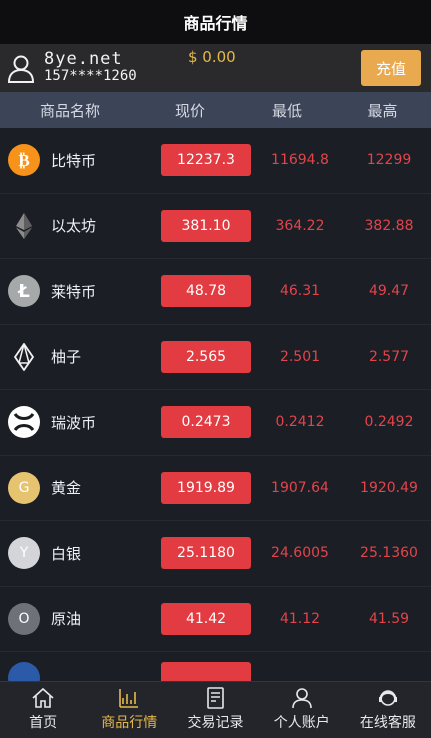 This screenshot has width=431, height=738. What do you see at coordinates (300, 291) in the screenshot?
I see `low-value: 46.31` at bounding box center [300, 291].